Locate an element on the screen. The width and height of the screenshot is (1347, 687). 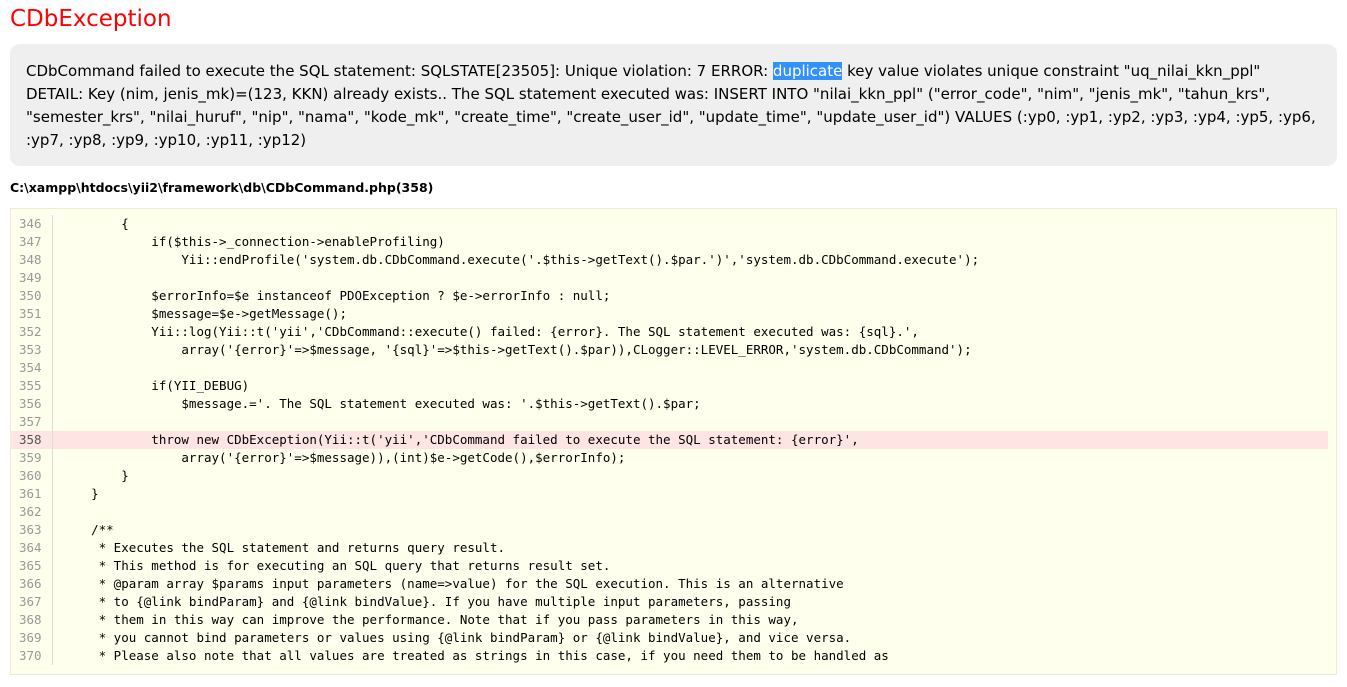
line-number: 356 is located at coordinates (32, 404).